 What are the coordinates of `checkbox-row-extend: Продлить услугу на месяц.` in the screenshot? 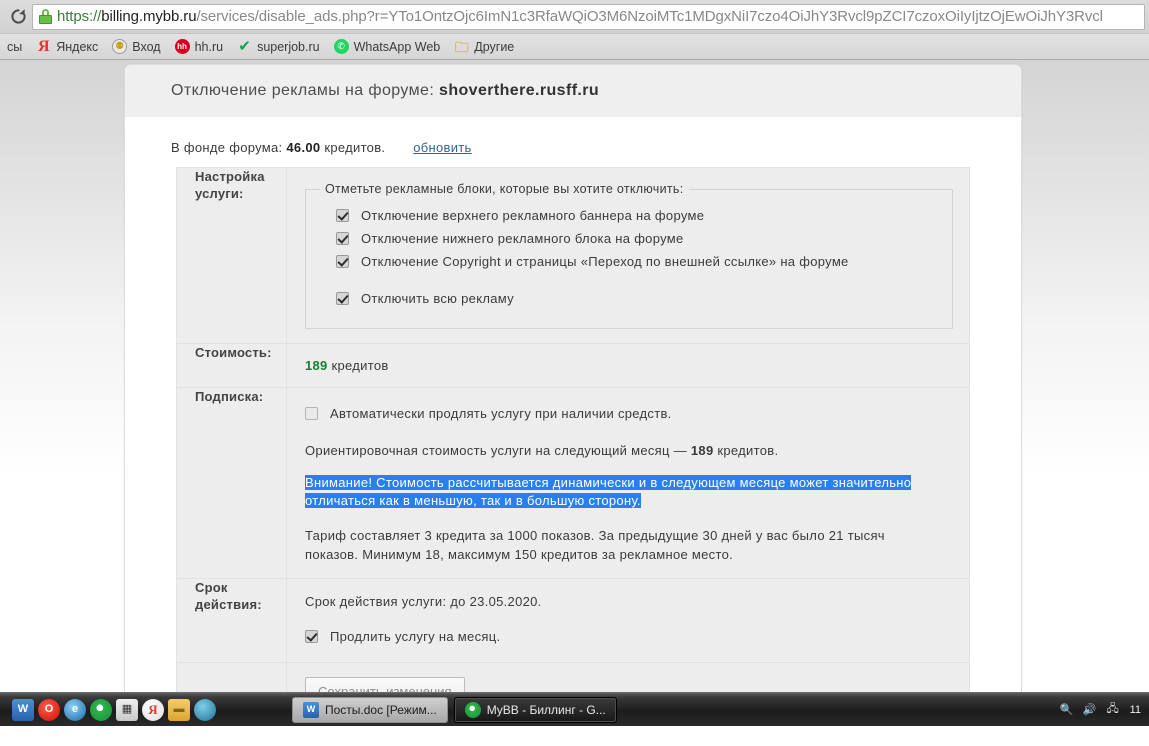 It's located at (629, 636).